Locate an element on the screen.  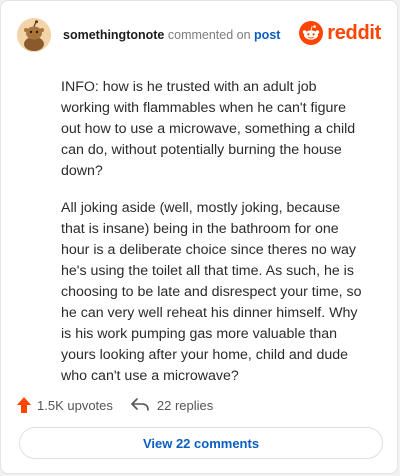
view-comments-button: View 22 comments is located at coordinates (201, 443).